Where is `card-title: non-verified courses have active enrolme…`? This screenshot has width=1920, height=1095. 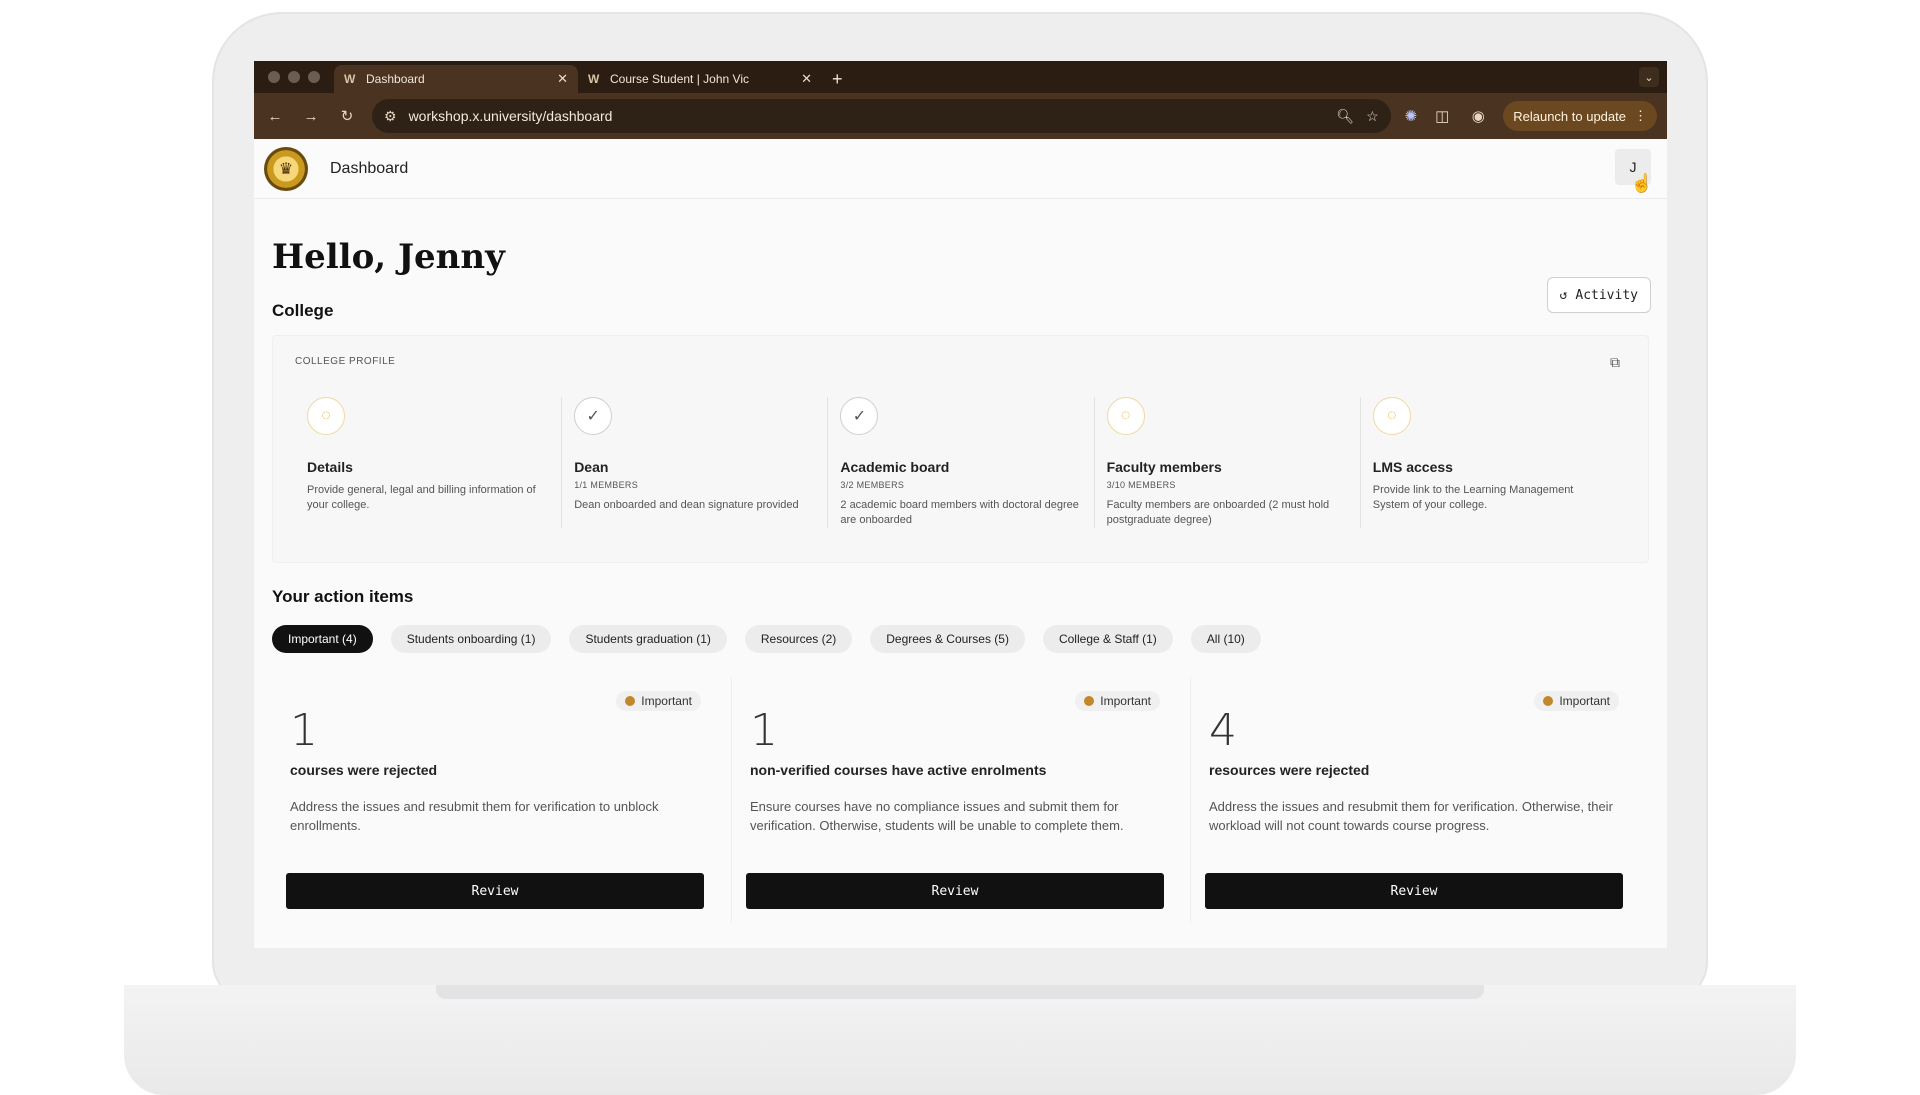
card-title: non-verified courses have active enrolme… is located at coordinates (898, 770).